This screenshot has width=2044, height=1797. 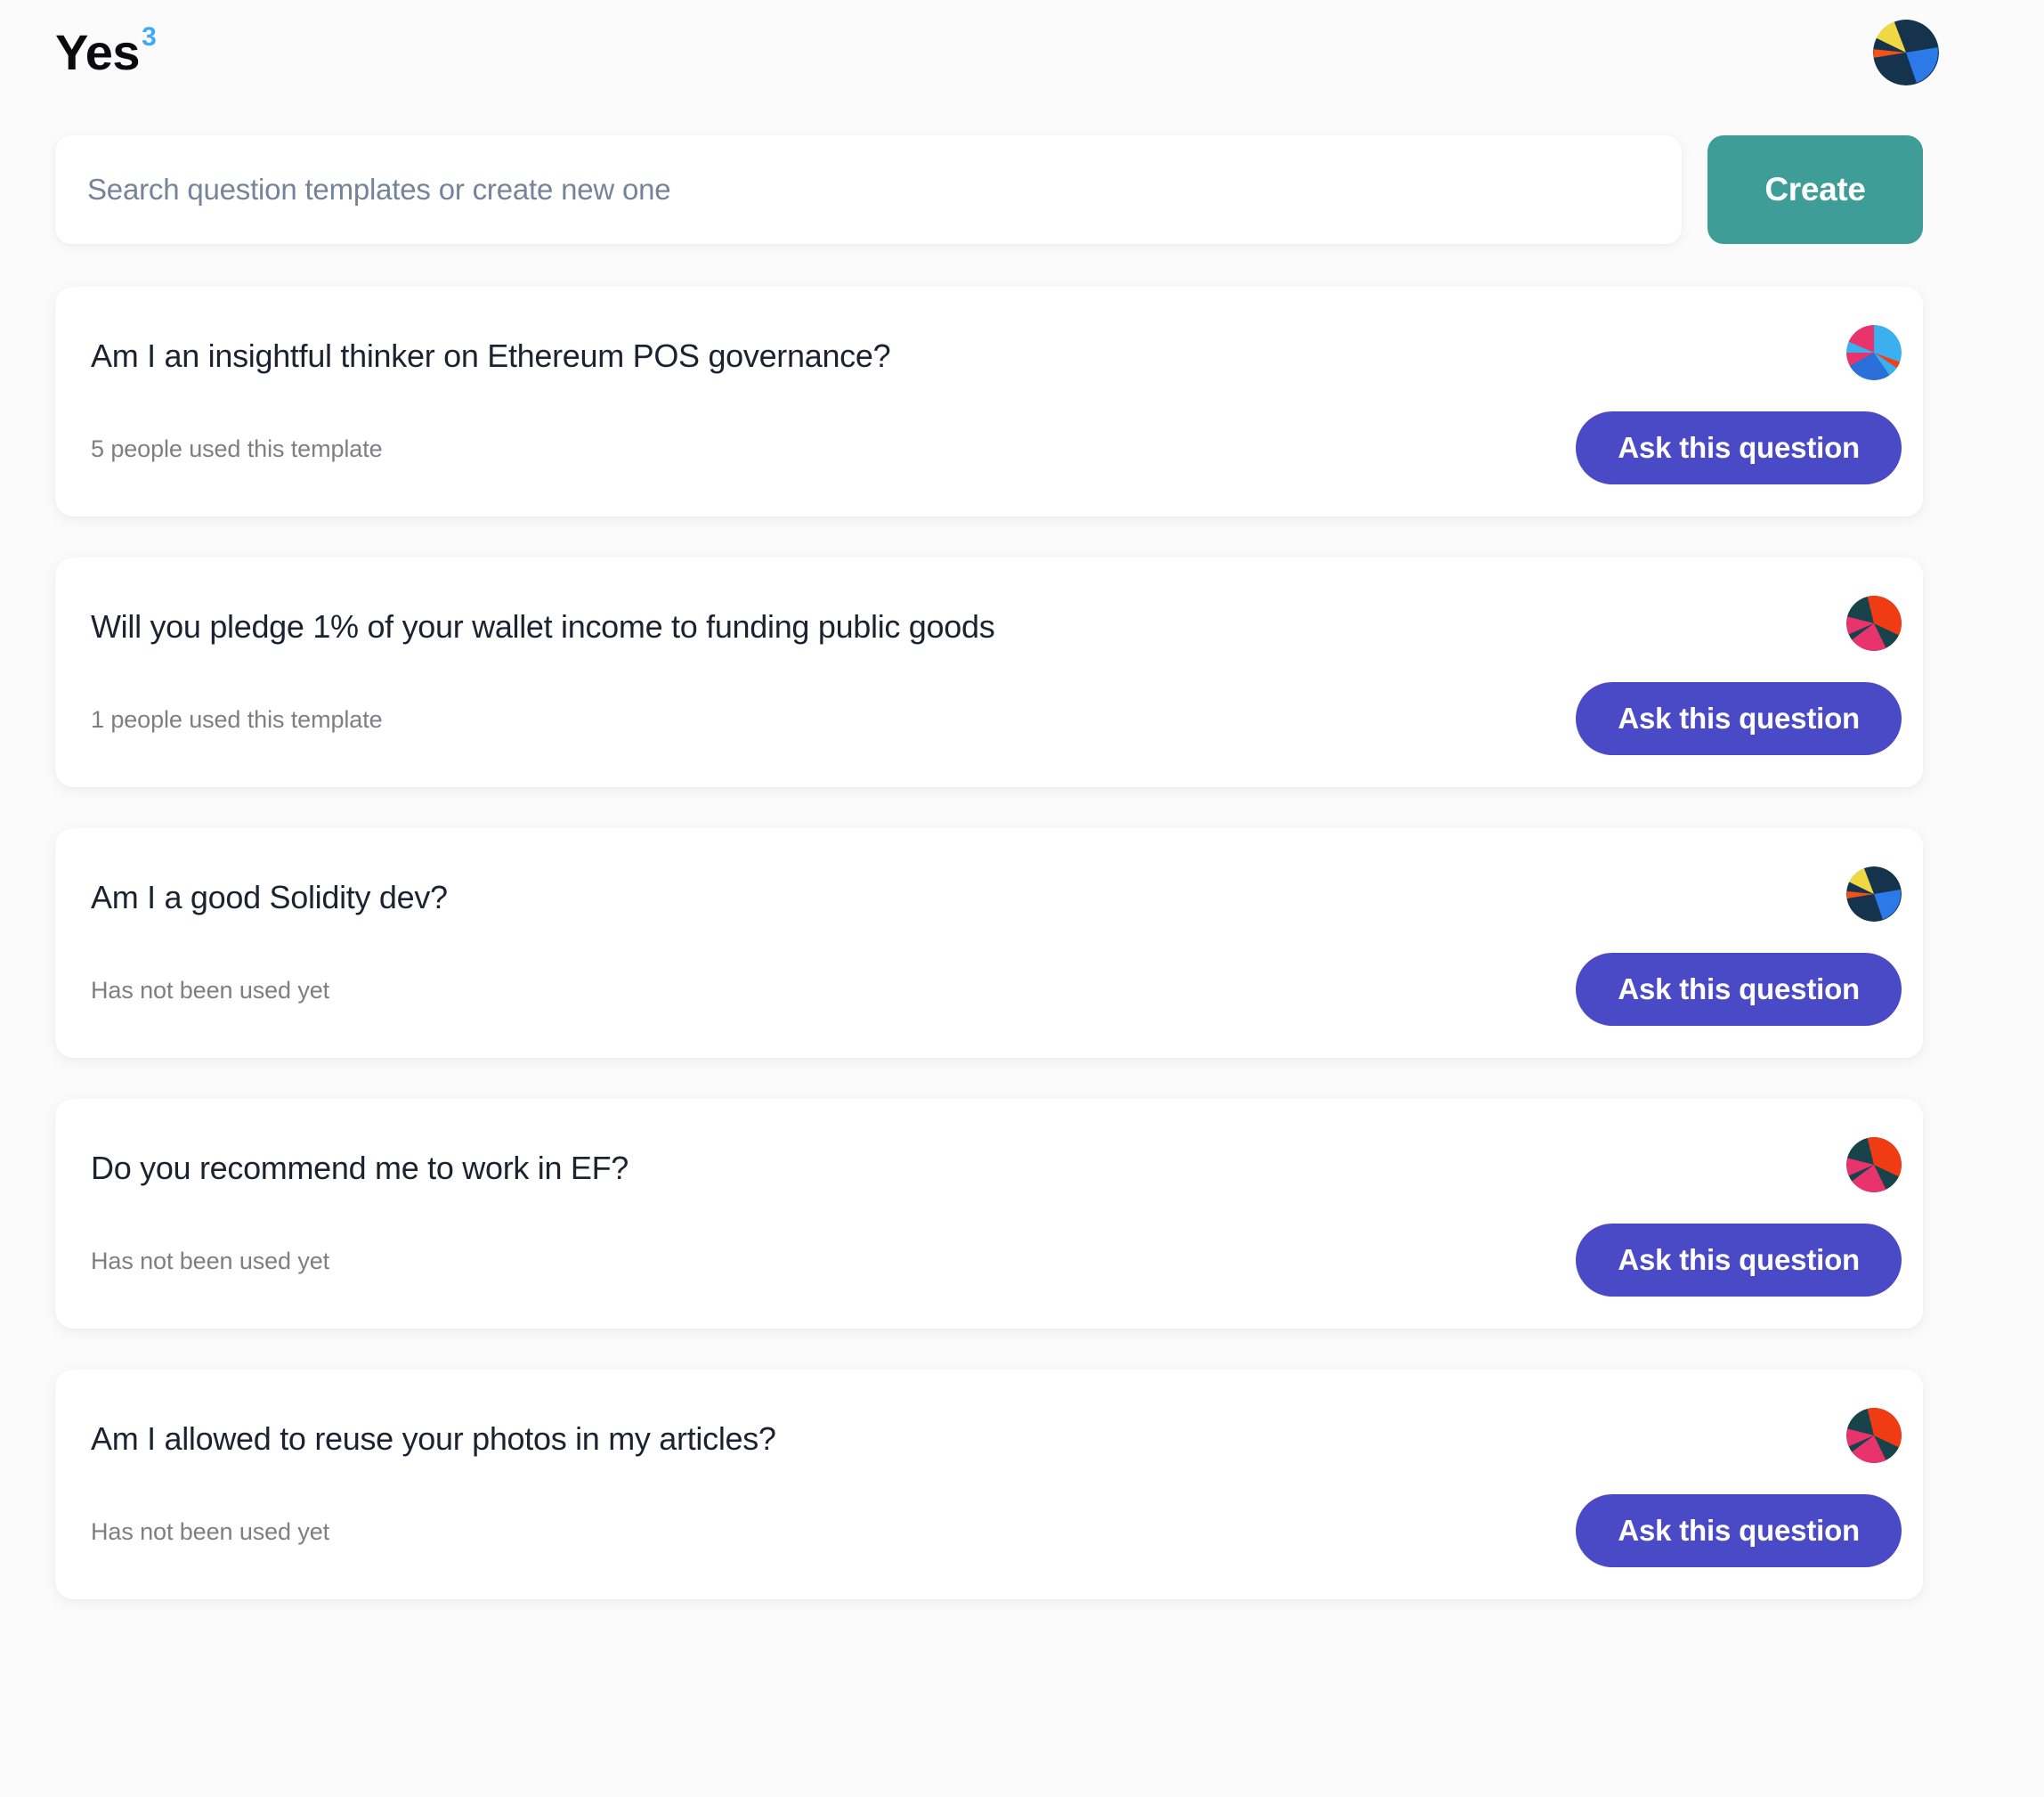 I want to click on app-logo-text: Yes, so click(x=98, y=52).